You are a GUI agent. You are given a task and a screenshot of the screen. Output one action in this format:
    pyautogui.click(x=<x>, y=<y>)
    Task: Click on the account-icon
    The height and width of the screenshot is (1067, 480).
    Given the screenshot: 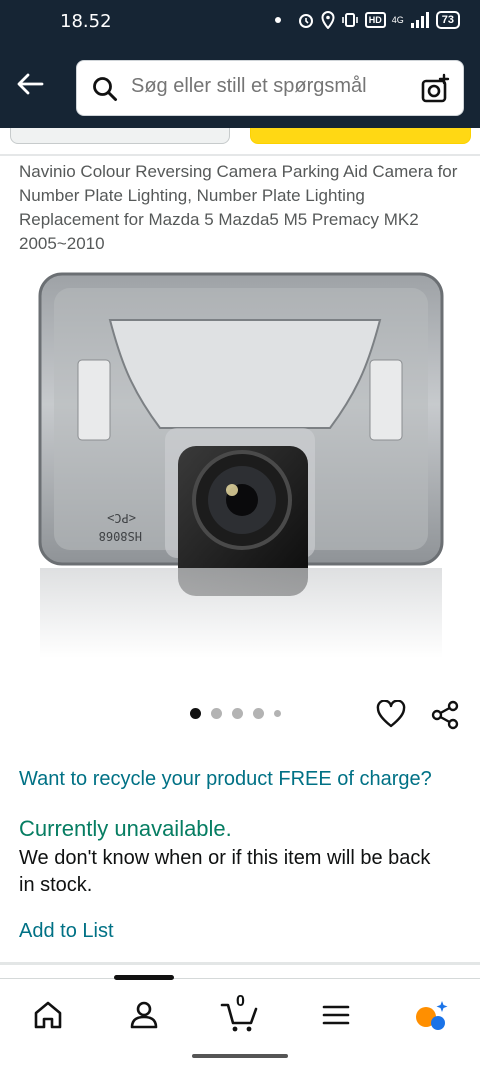 What is the action you would take?
    pyautogui.click(x=144, y=1015)
    